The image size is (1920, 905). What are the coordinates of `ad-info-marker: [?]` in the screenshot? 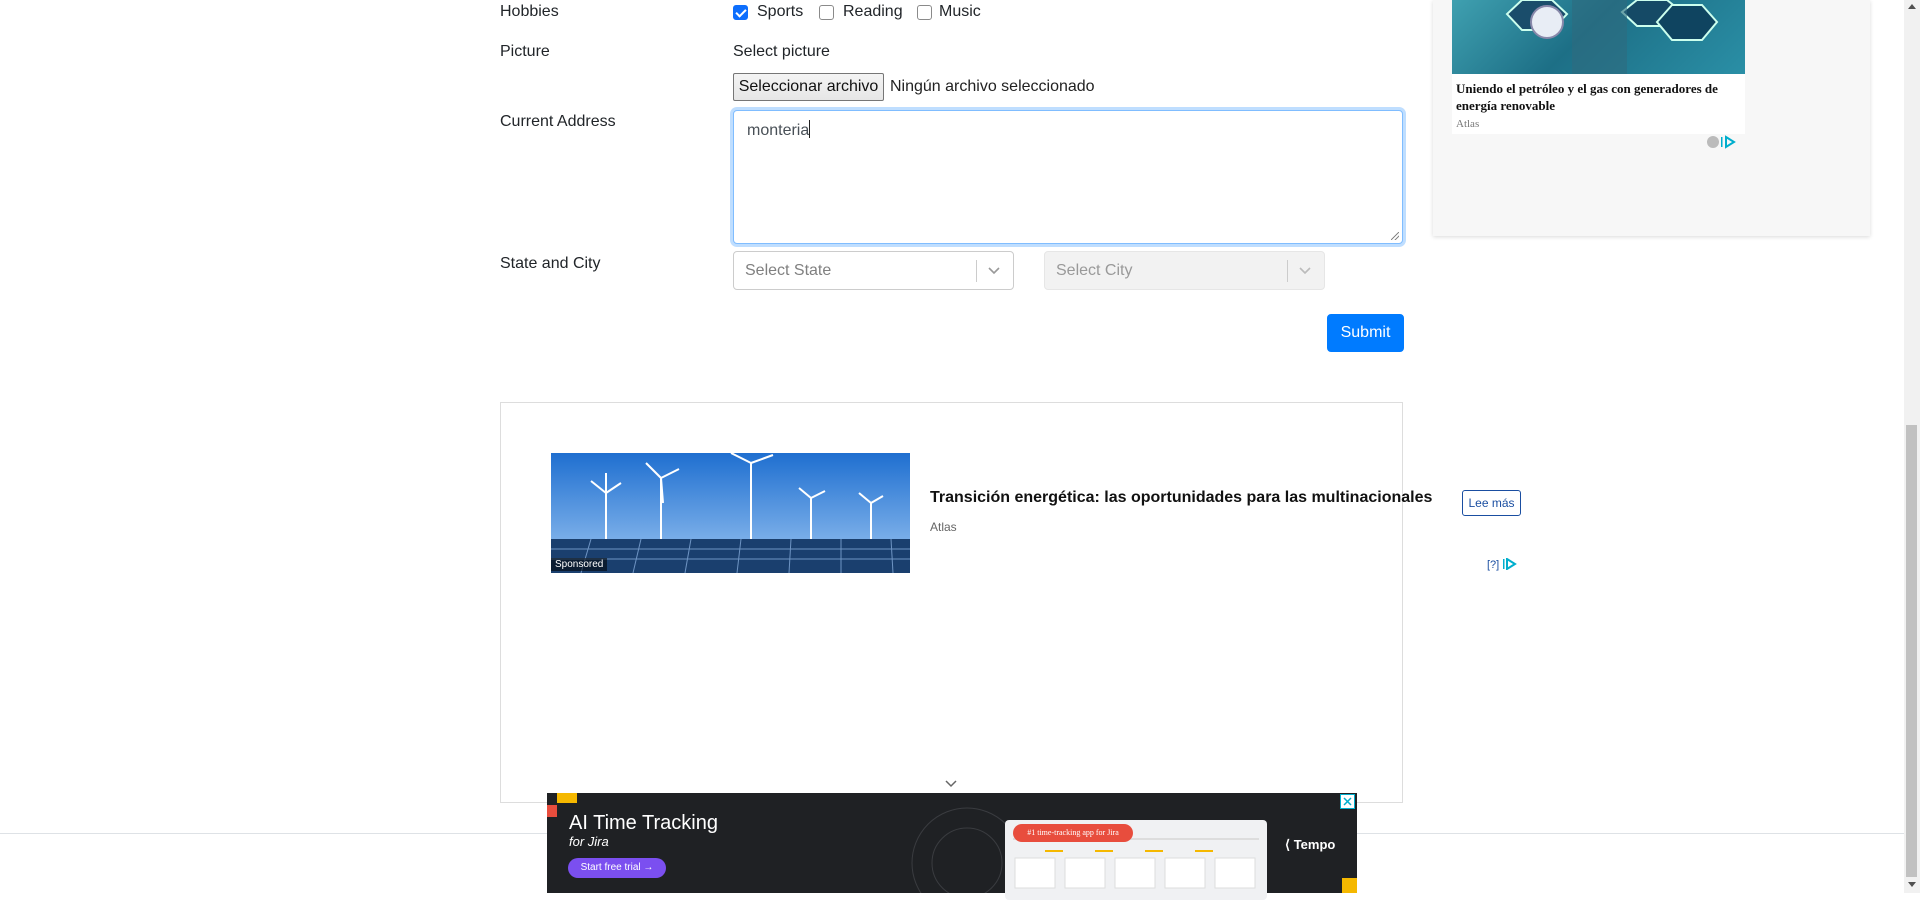 It's located at (1502, 564).